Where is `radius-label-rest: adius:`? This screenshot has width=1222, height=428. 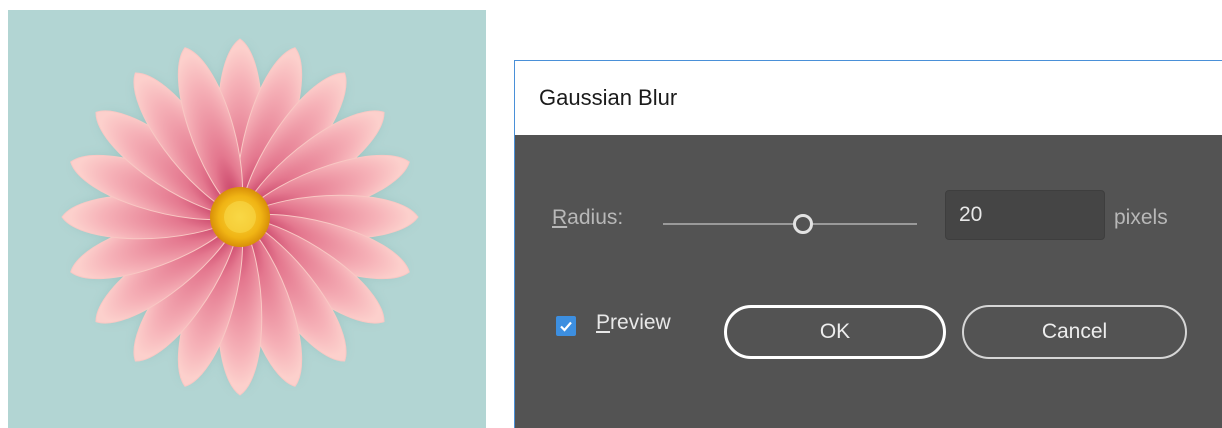
radius-label-rest: adius: is located at coordinates (595, 217).